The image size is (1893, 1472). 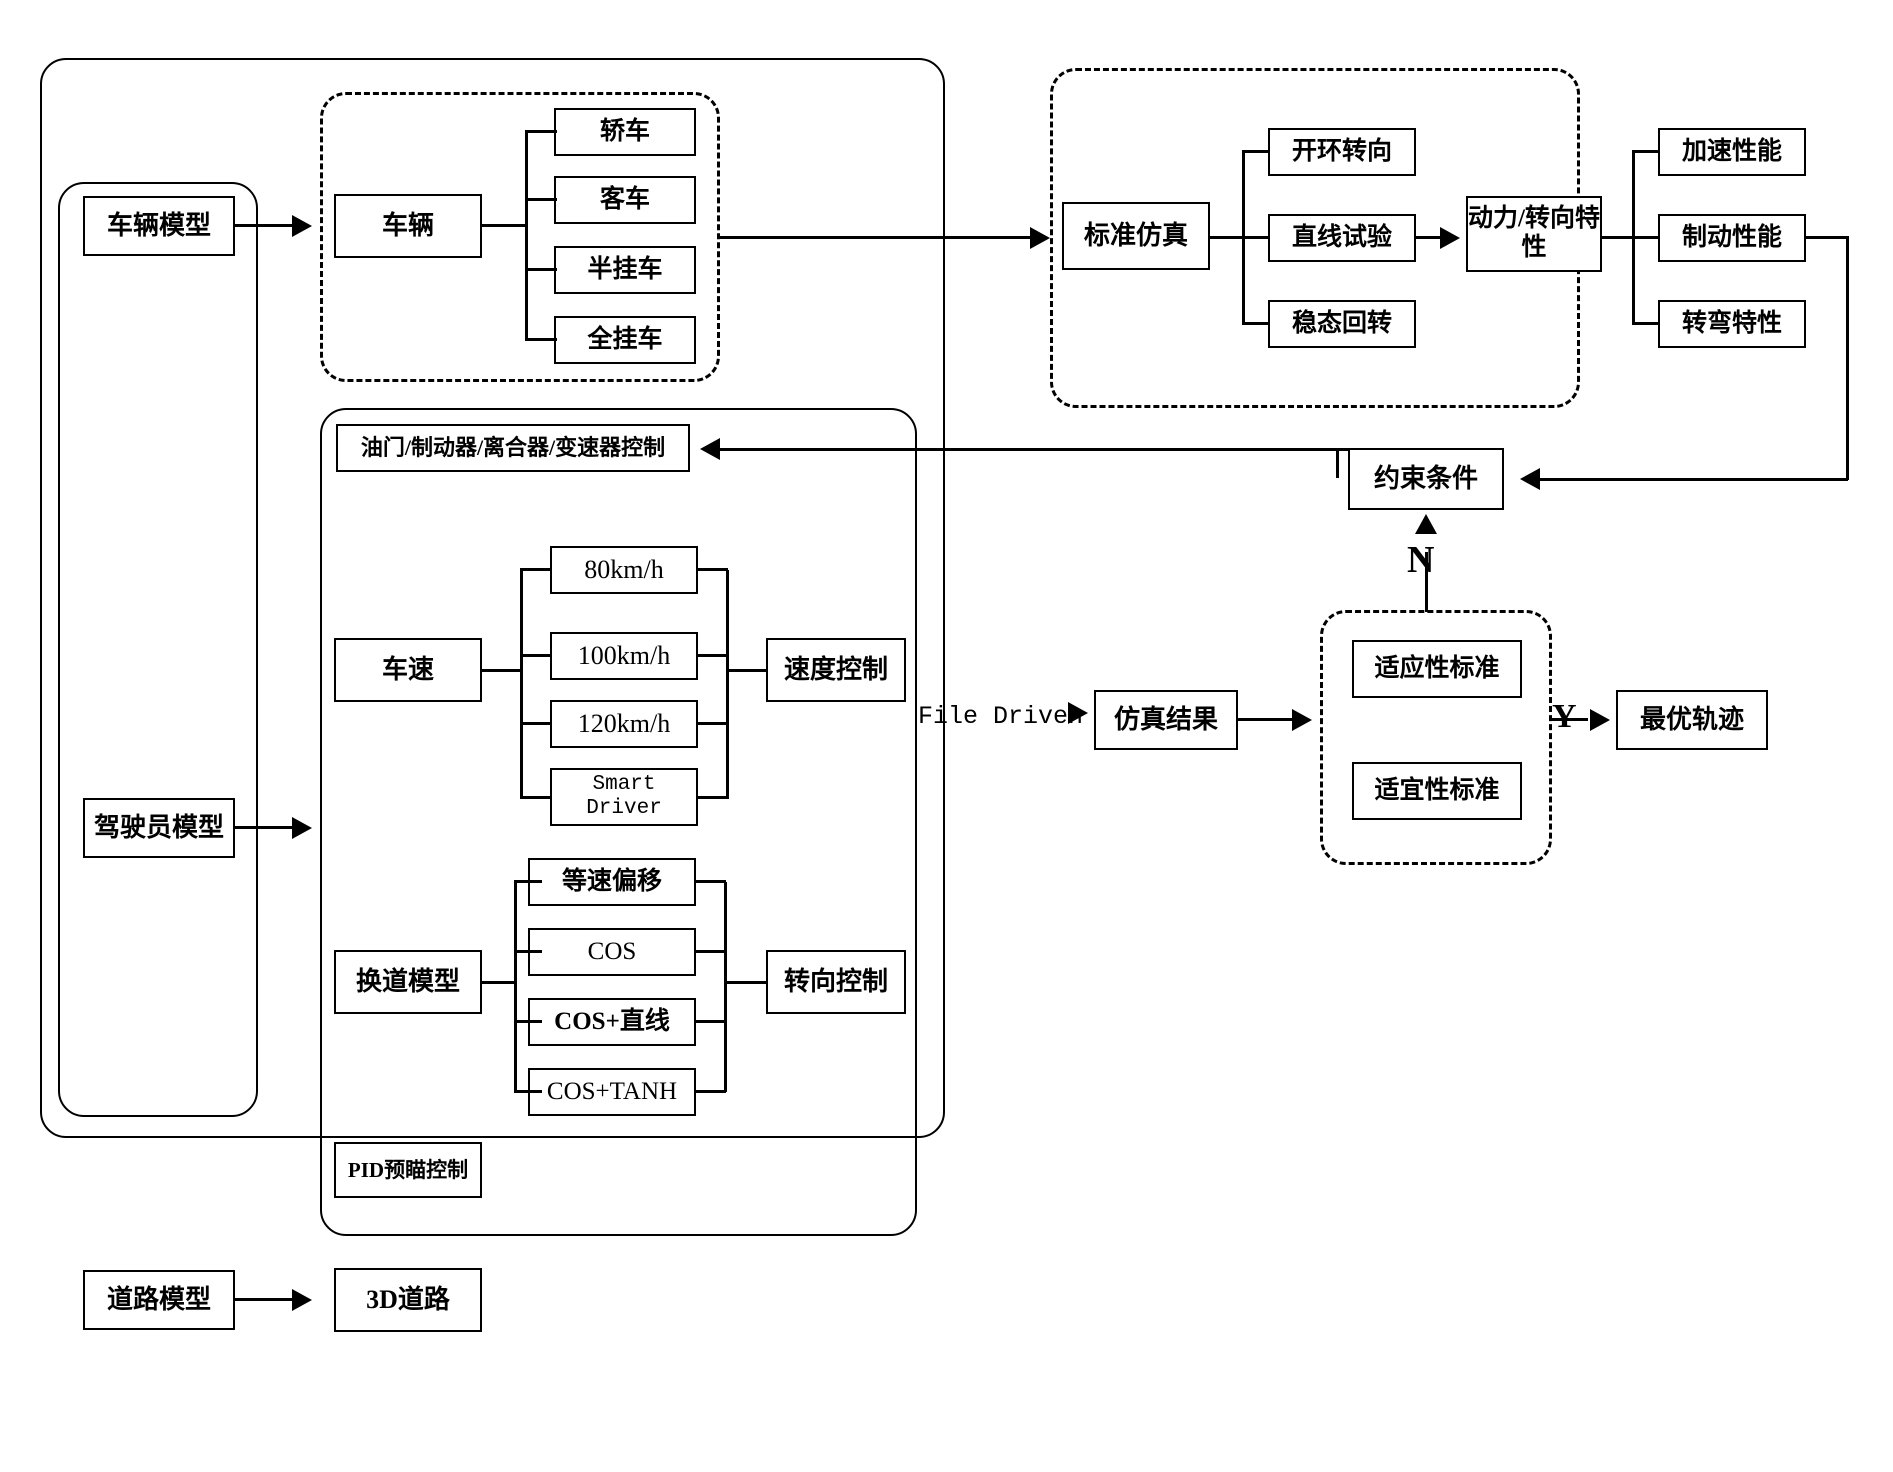 What do you see at coordinates (1342, 238) in the screenshot?
I see `node-test-straight-line: 直线试验` at bounding box center [1342, 238].